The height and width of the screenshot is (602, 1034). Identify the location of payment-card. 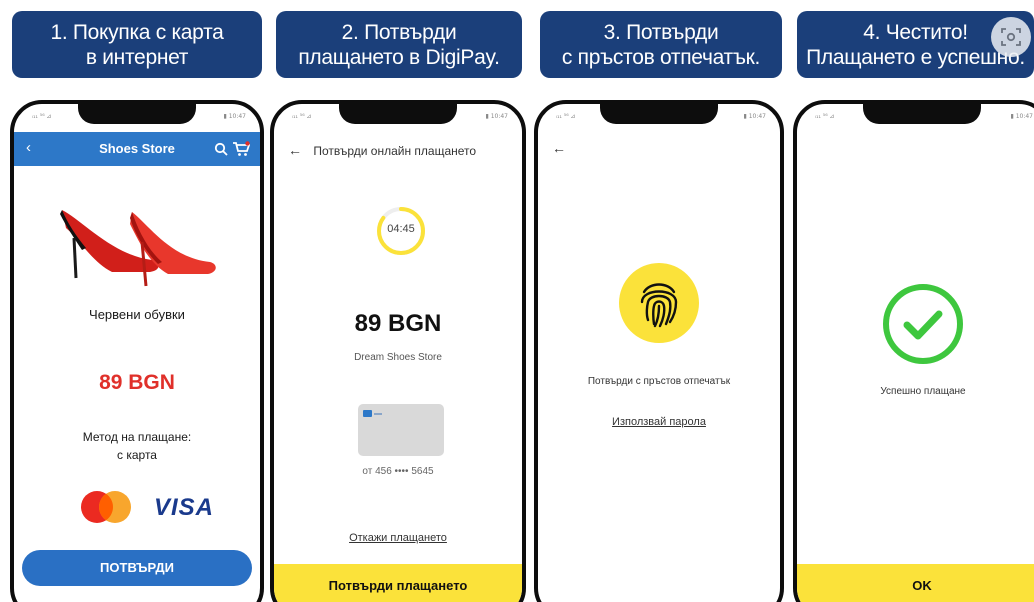
(401, 430).